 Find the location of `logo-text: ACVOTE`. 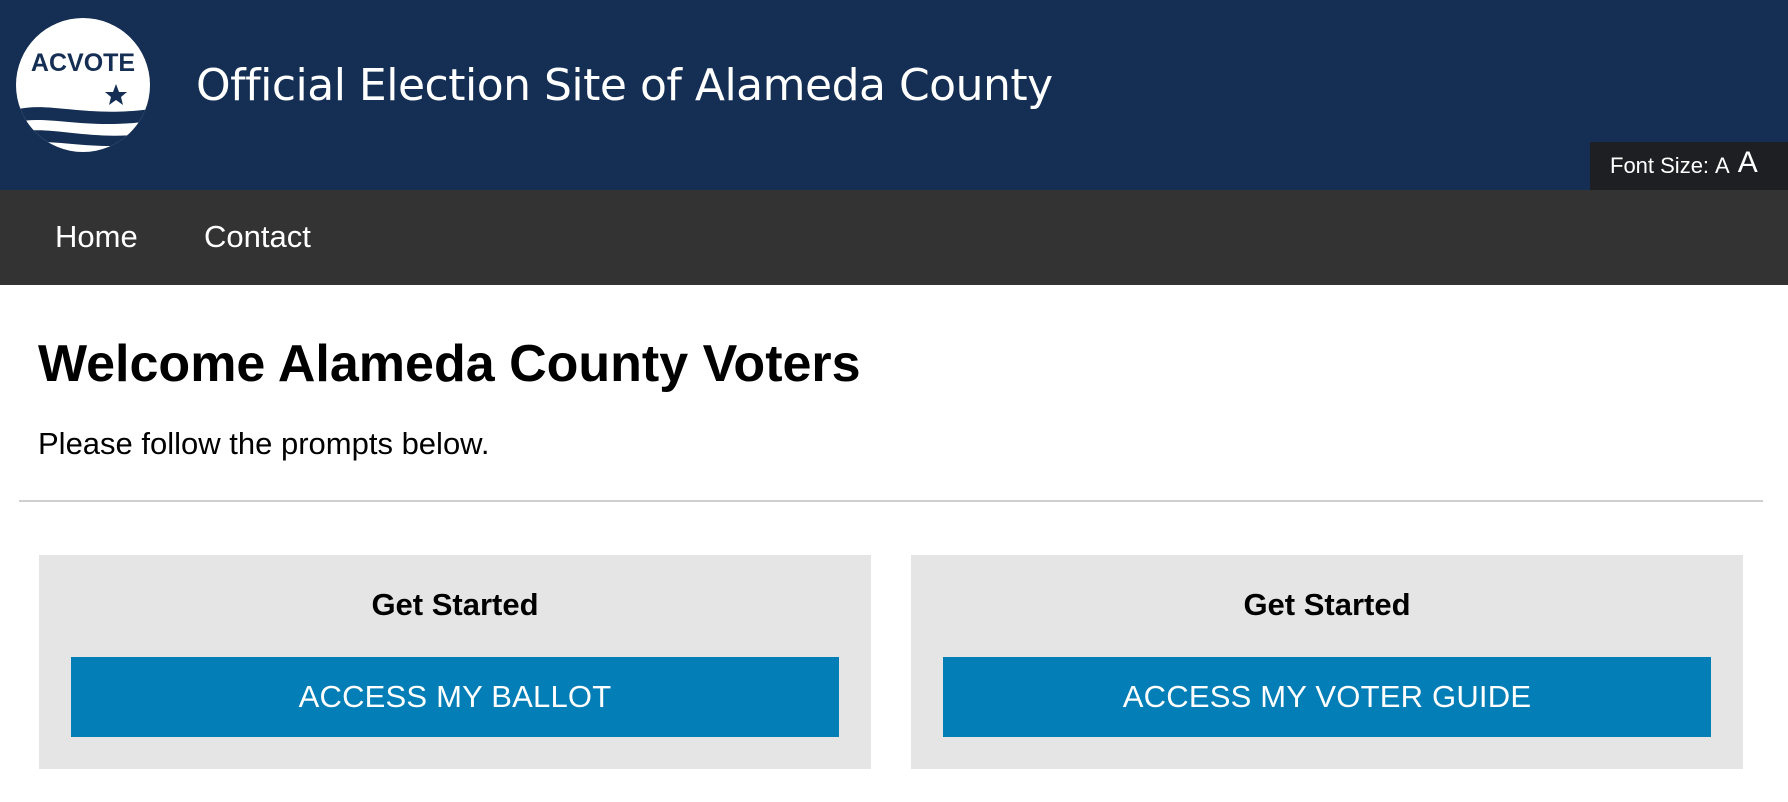

logo-text: ACVOTE is located at coordinates (83, 63).